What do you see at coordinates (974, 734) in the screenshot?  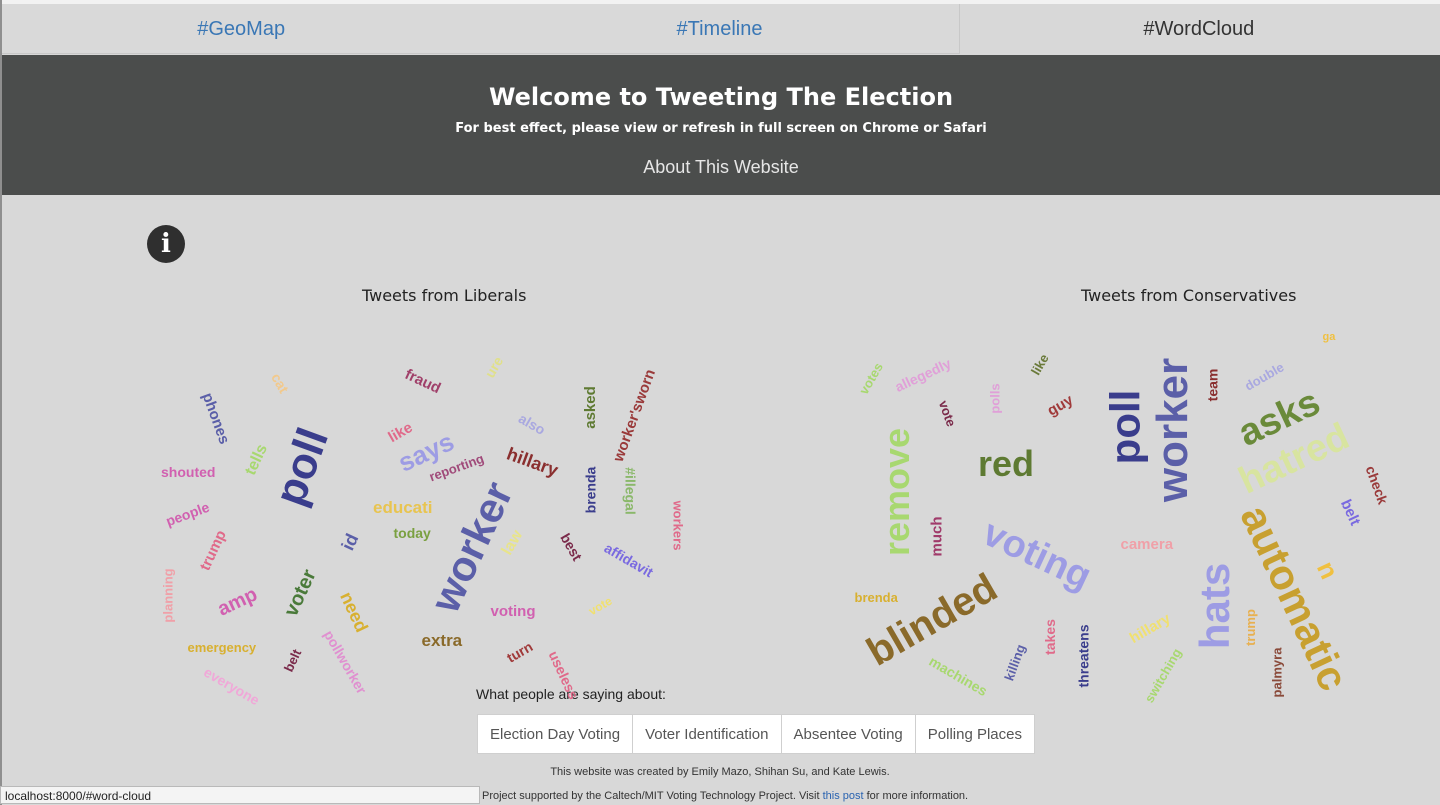 I see `issue-button-polling-places: Polling Places` at bounding box center [974, 734].